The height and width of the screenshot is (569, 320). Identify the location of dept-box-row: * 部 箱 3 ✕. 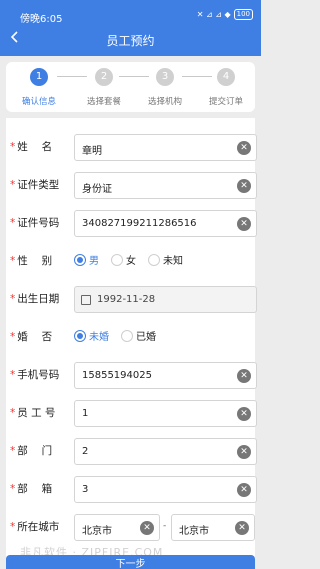
(131, 488).